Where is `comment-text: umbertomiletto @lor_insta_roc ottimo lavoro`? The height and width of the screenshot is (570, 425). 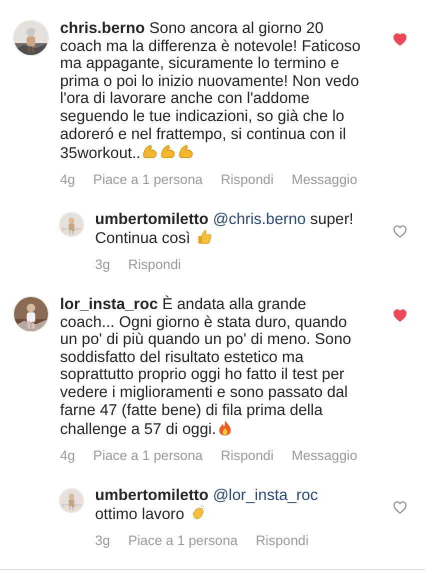 comment-text: umbertomiletto @lor_insta_roc ottimo lavoro is located at coordinates (207, 505).